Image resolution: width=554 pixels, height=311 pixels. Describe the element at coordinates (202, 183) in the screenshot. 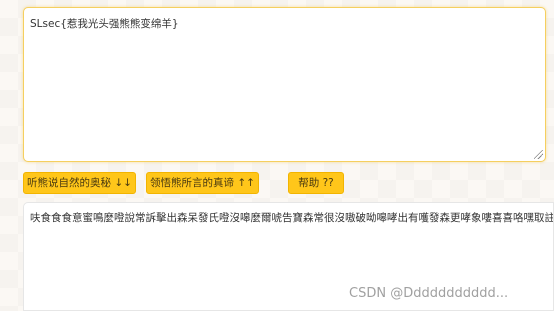

I see `encode-button: 领悟熊所言的真谛 ↑↑` at that location.